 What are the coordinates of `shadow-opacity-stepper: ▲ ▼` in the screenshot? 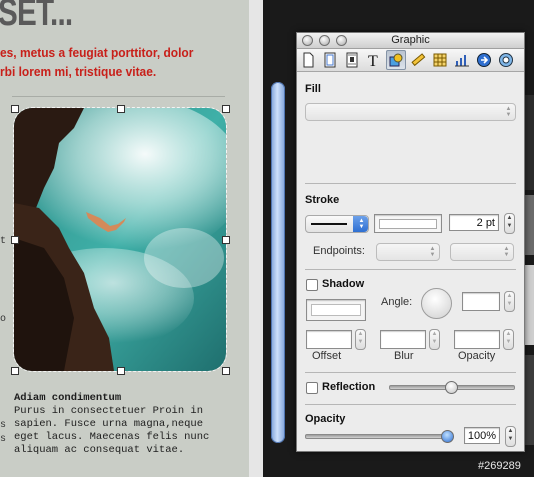 It's located at (508, 339).